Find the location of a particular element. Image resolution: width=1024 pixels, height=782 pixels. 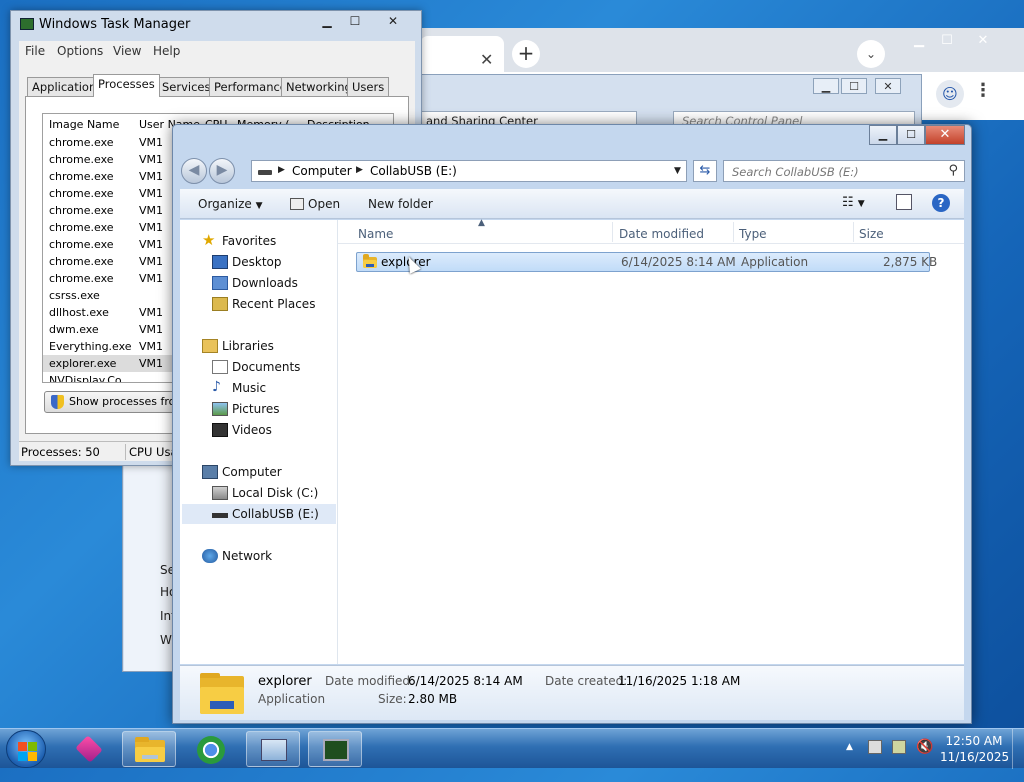

nav-local-disk: Local Disk (C:) is located at coordinates (265, 493).